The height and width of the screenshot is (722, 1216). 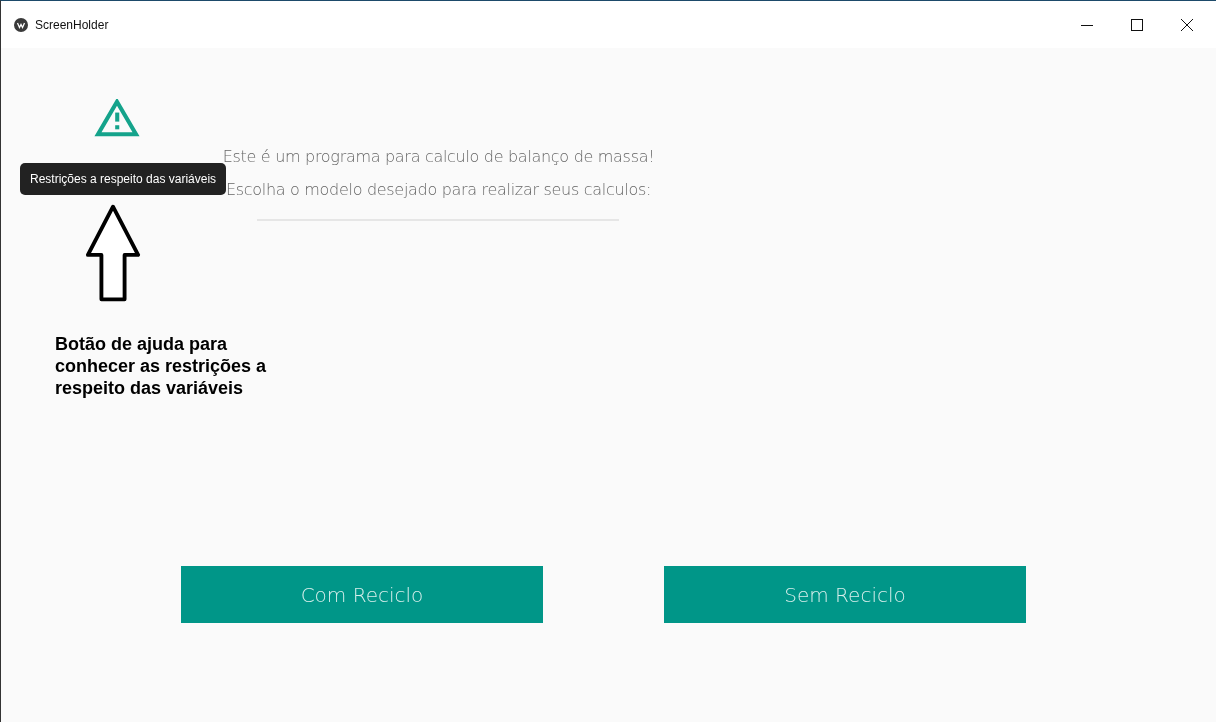 What do you see at coordinates (113, 253) in the screenshot?
I see `up-arrow-icon` at bounding box center [113, 253].